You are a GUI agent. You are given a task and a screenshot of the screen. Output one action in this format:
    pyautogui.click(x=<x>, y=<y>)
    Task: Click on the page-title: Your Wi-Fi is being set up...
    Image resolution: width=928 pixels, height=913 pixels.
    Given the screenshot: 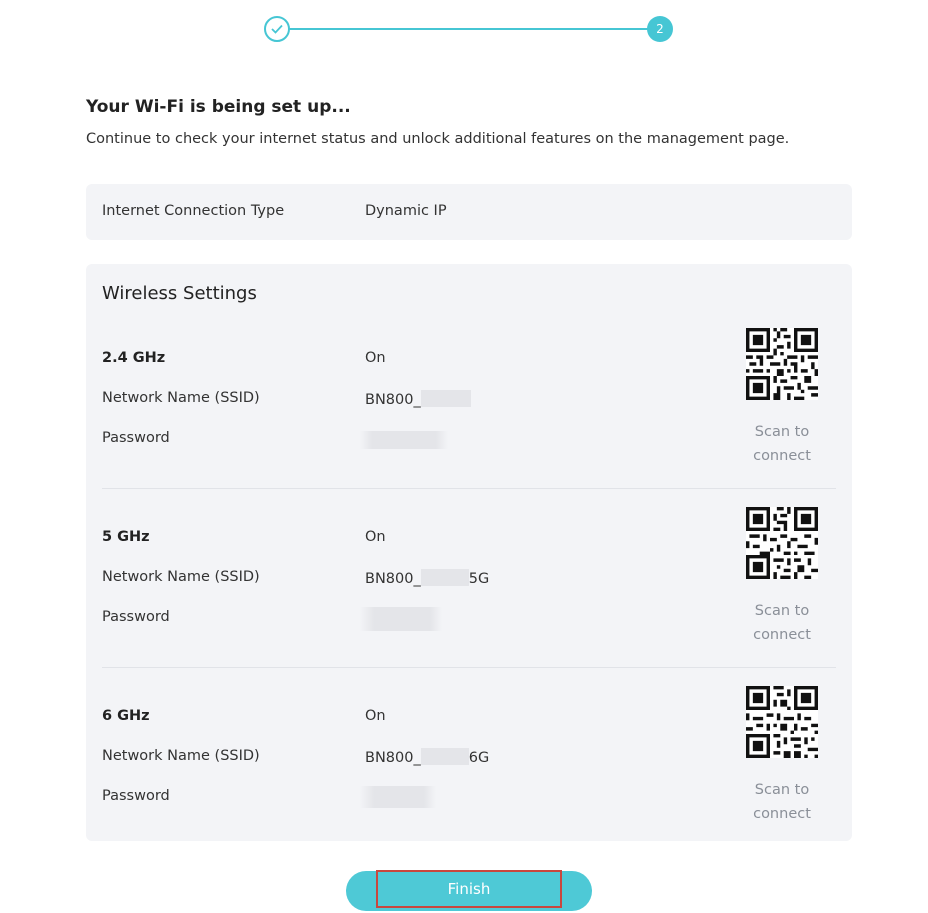 What is the action you would take?
    pyautogui.click(x=218, y=107)
    